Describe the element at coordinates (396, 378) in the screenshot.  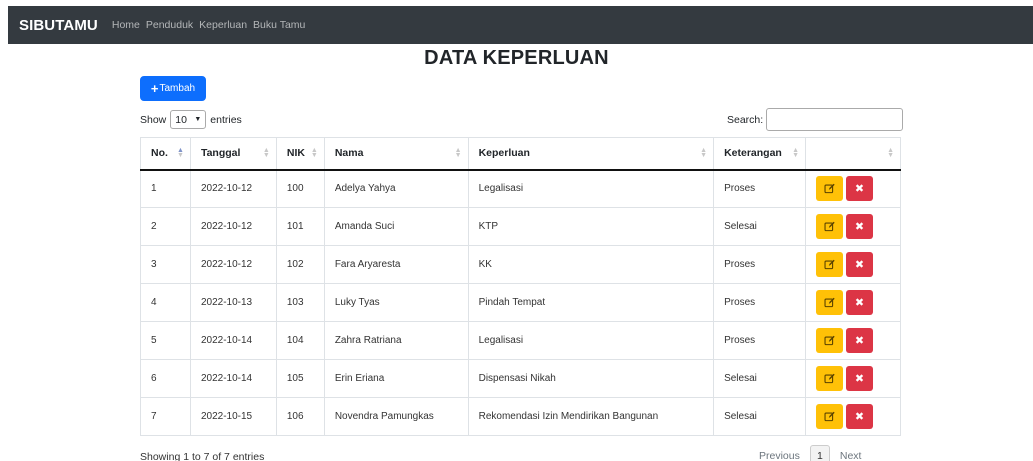
I see `cell-nama: Erin Eriana` at that location.